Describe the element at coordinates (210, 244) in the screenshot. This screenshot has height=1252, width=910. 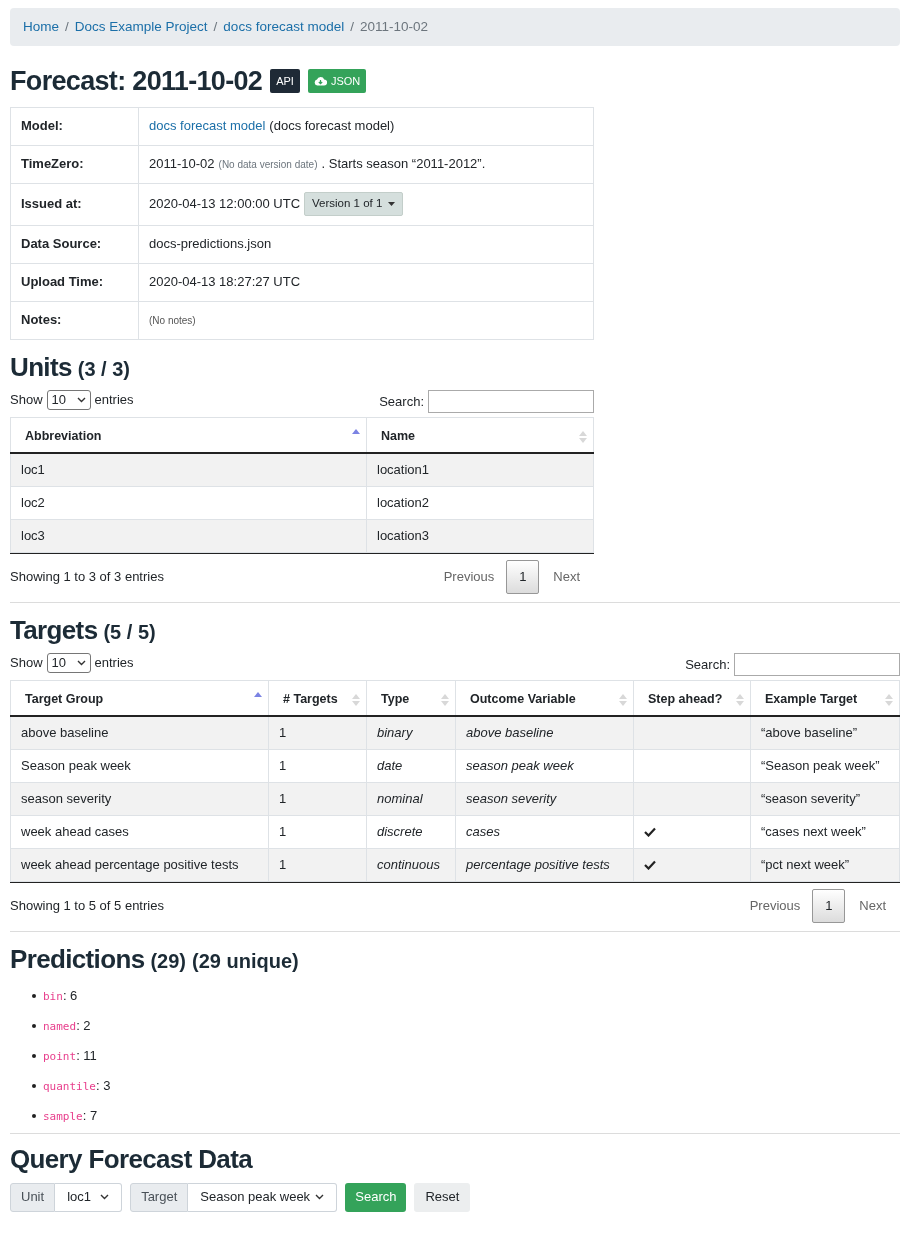
I see `detail-value: docs-predictions.json` at that location.